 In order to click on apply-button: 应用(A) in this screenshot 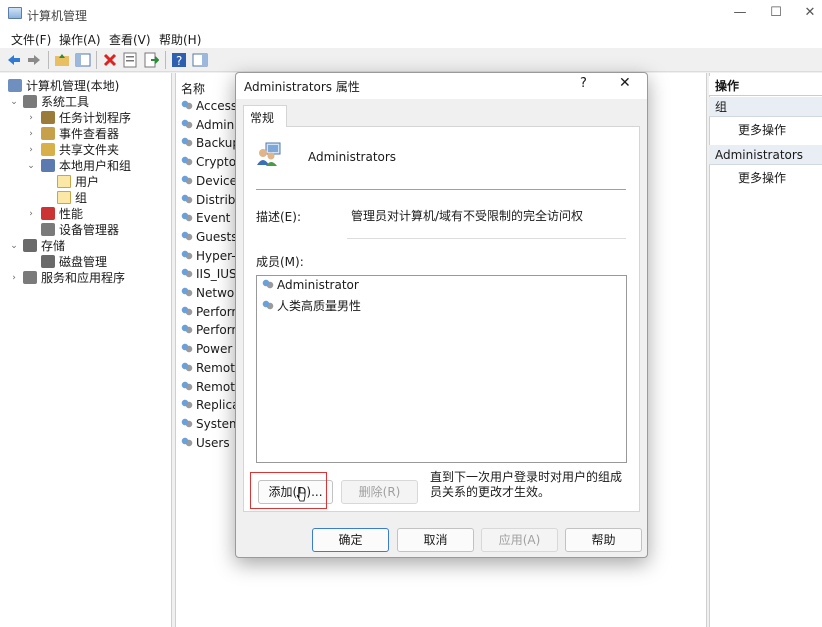, I will do `click(519, 540)`.